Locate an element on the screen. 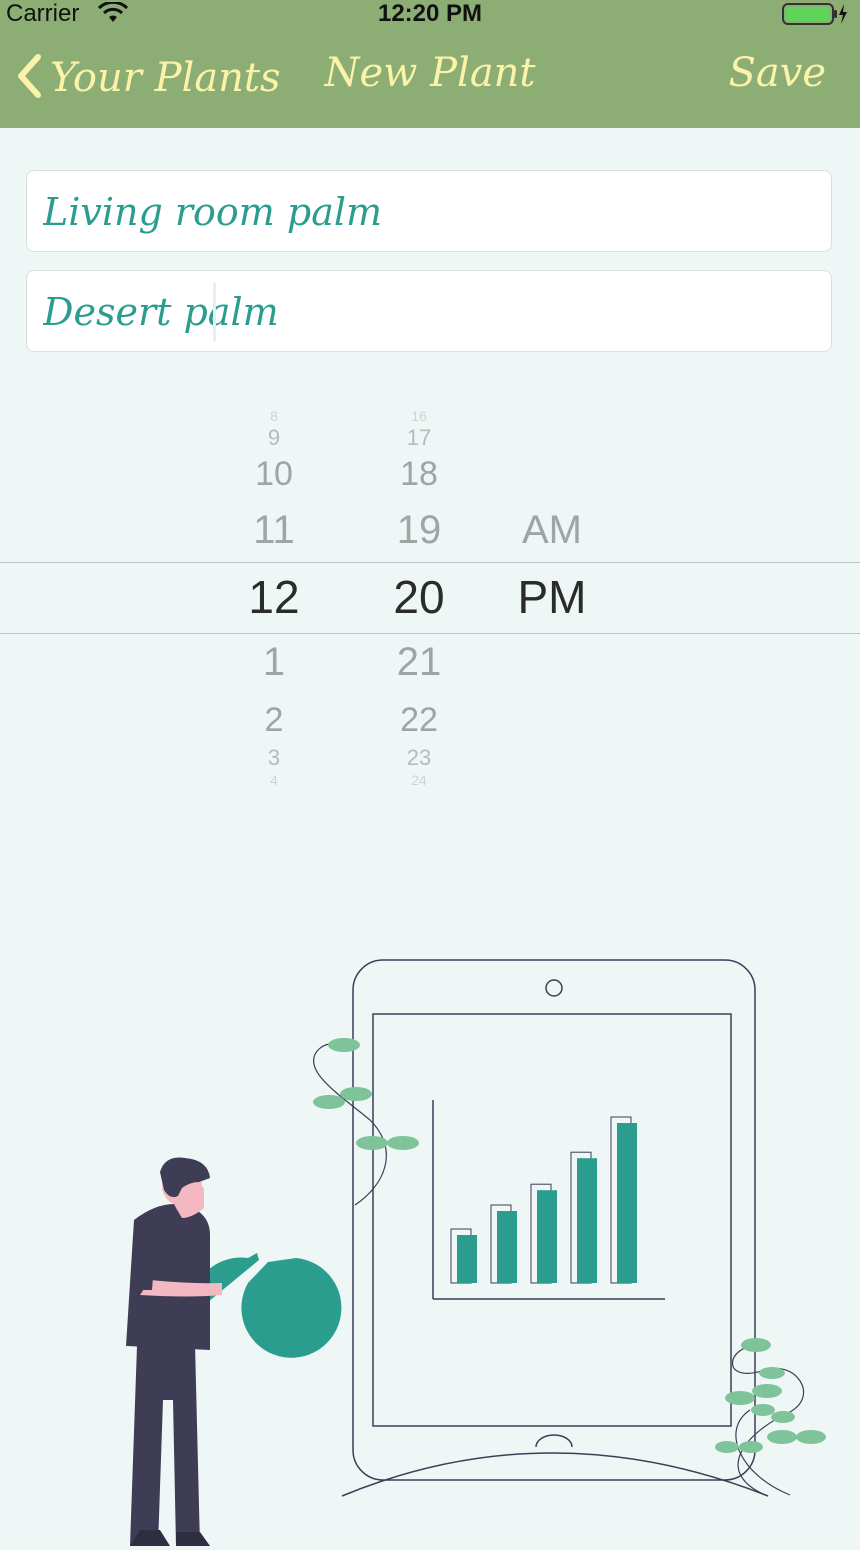  tablet-bar-chart is located at coordinates (548, 1200).